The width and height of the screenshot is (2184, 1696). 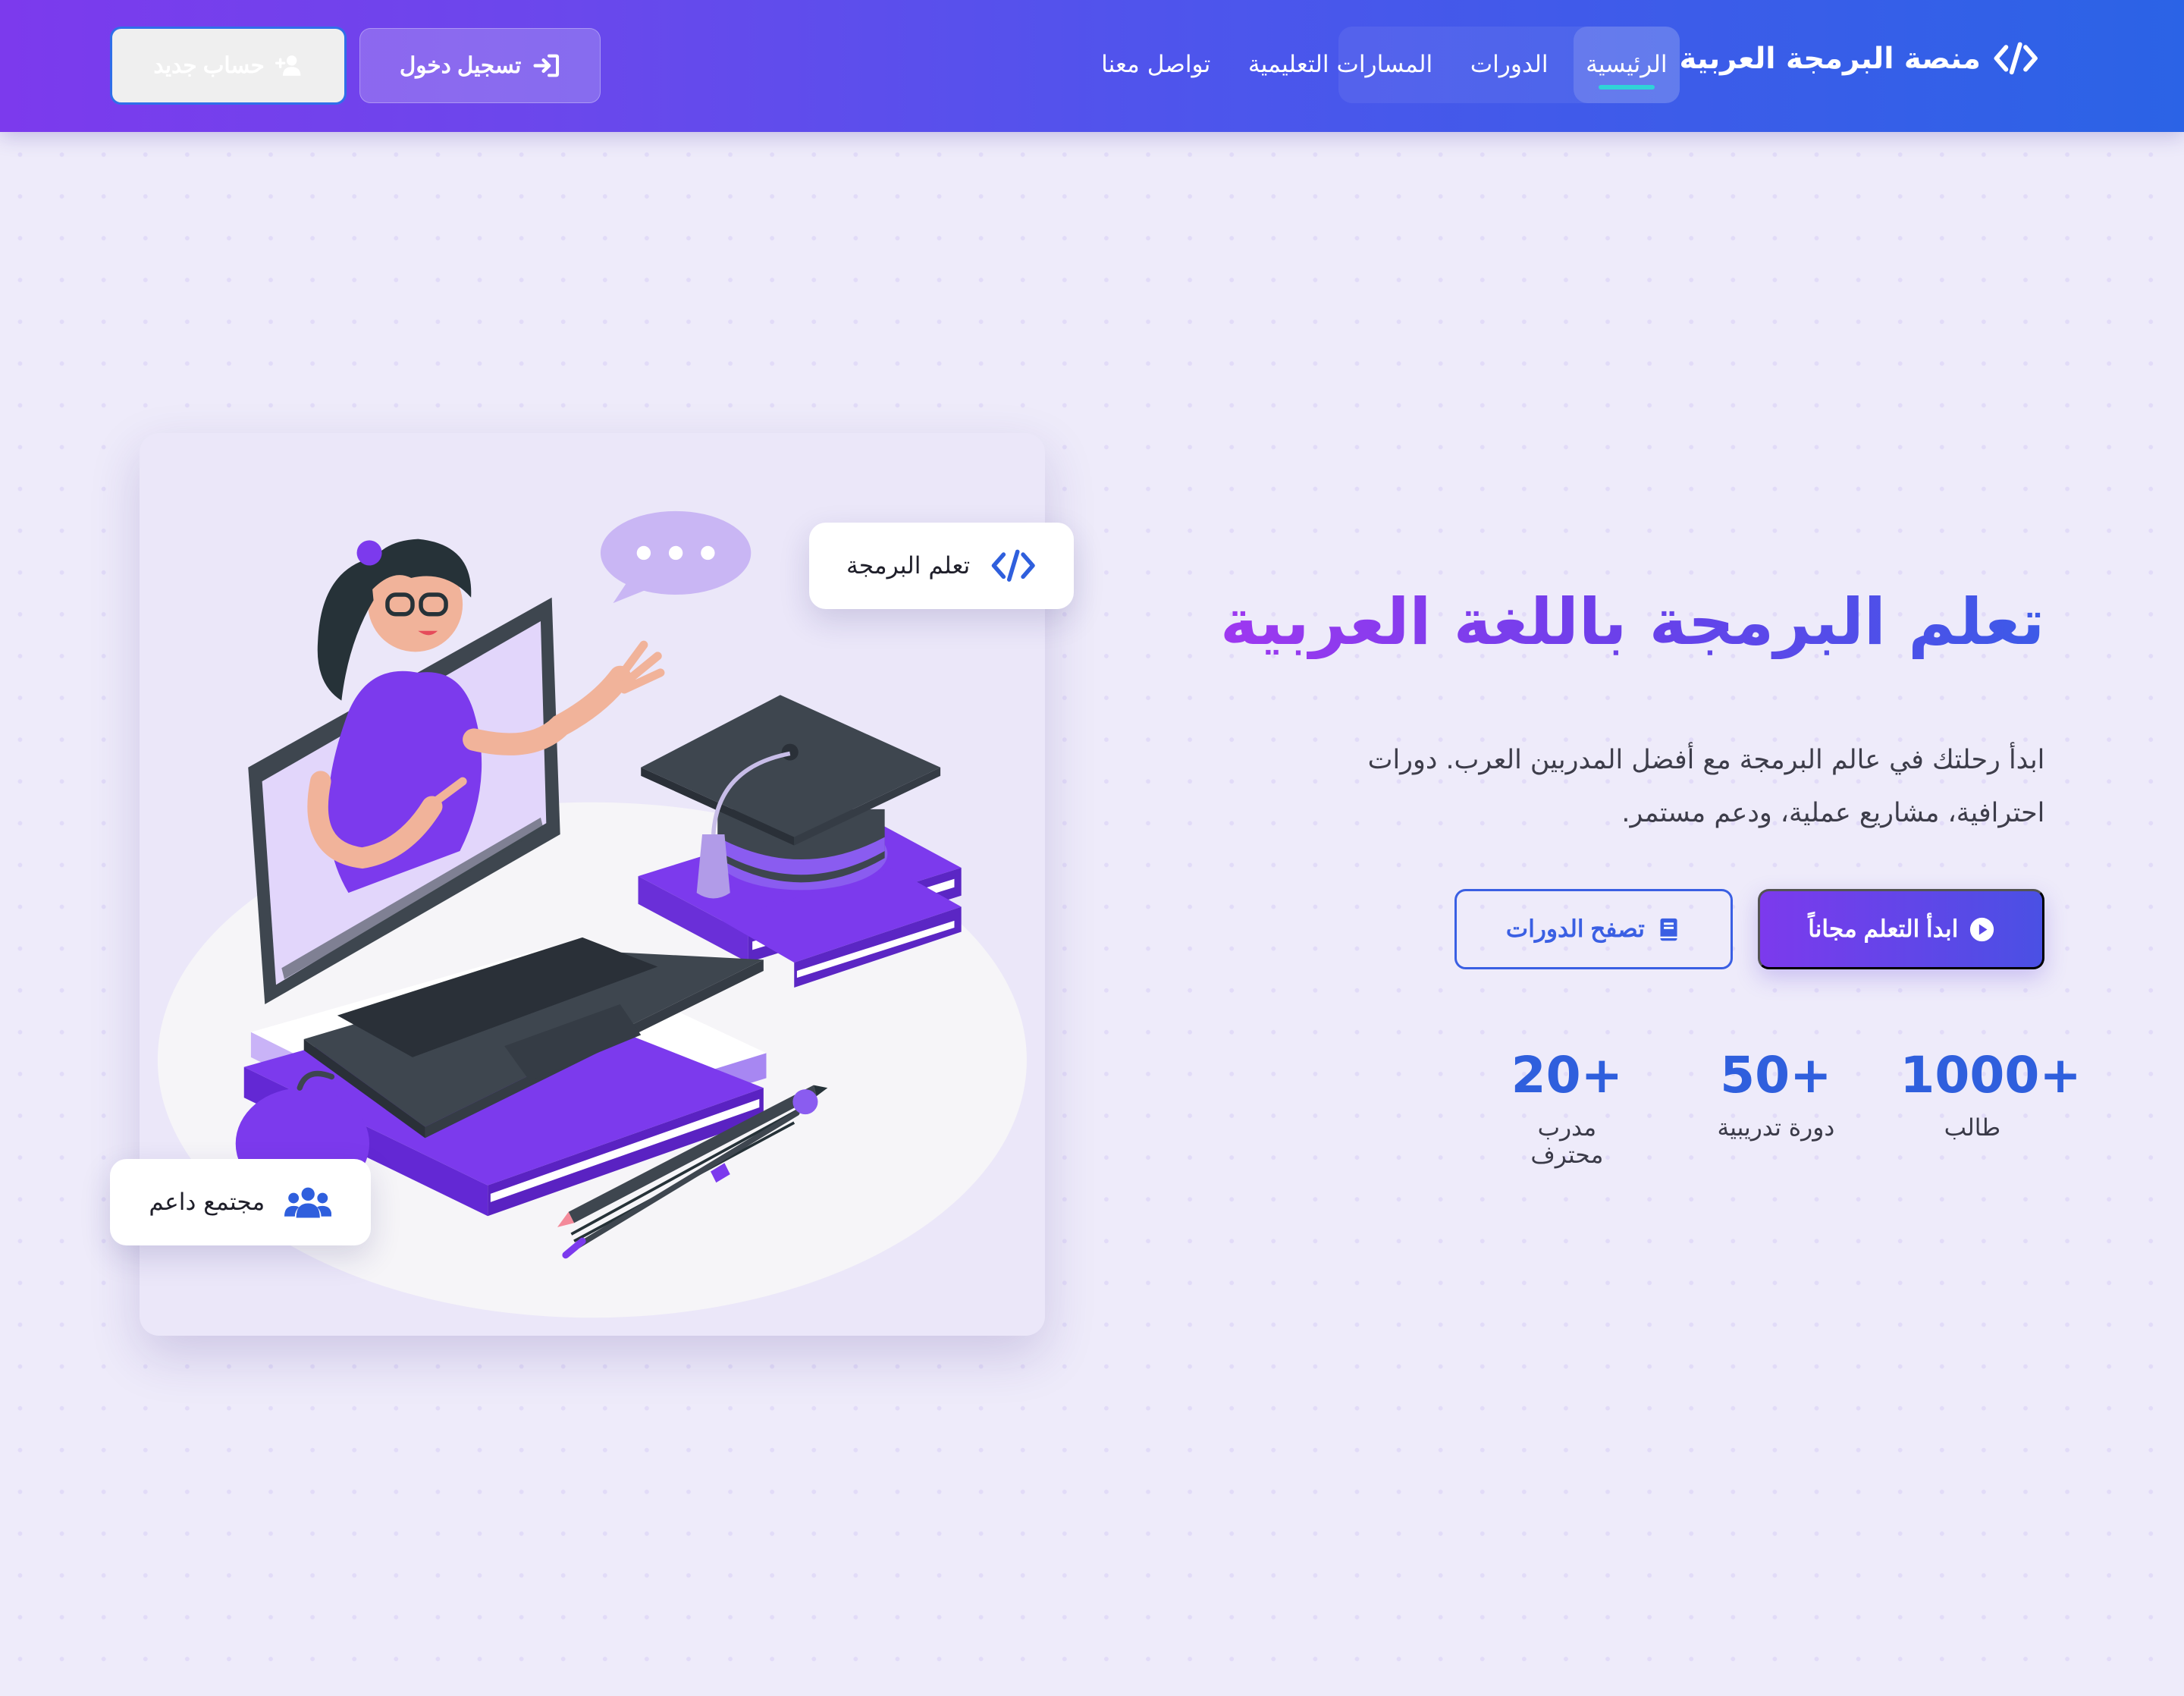 What do you see at coordinates (1981, 929) in the screenshot?
I see `play-circle-icon` at bounding box center [1981, 929].